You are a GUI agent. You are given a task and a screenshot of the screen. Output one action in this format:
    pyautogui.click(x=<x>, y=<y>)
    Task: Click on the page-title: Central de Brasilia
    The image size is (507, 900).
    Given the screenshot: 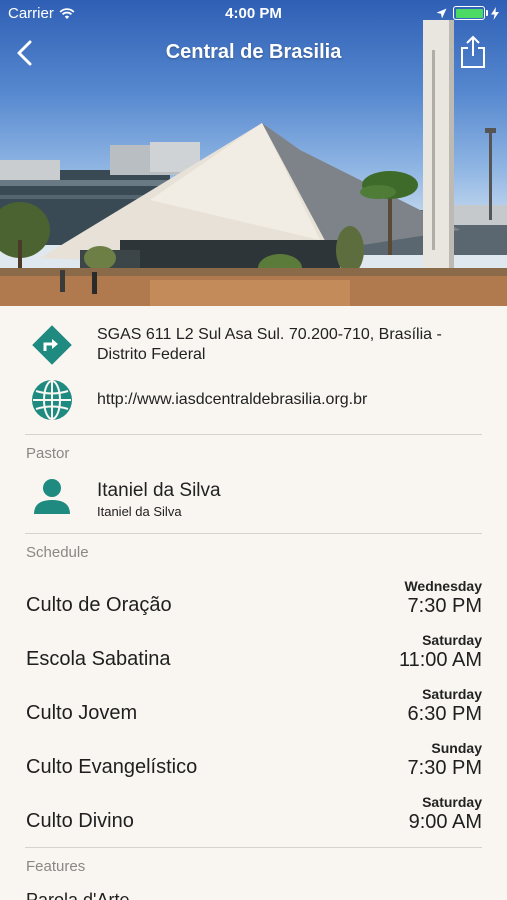 What is the action you would take?
    pyautogui.click(x=253, y=52)
    